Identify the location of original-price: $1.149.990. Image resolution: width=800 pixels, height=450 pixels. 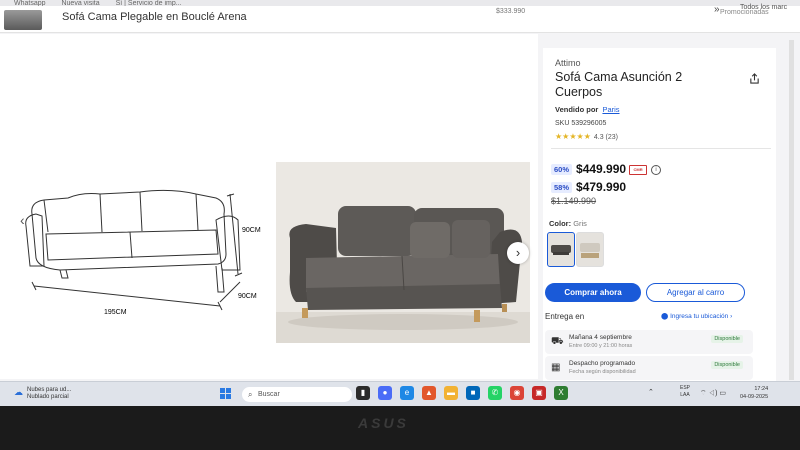
(574, 201).